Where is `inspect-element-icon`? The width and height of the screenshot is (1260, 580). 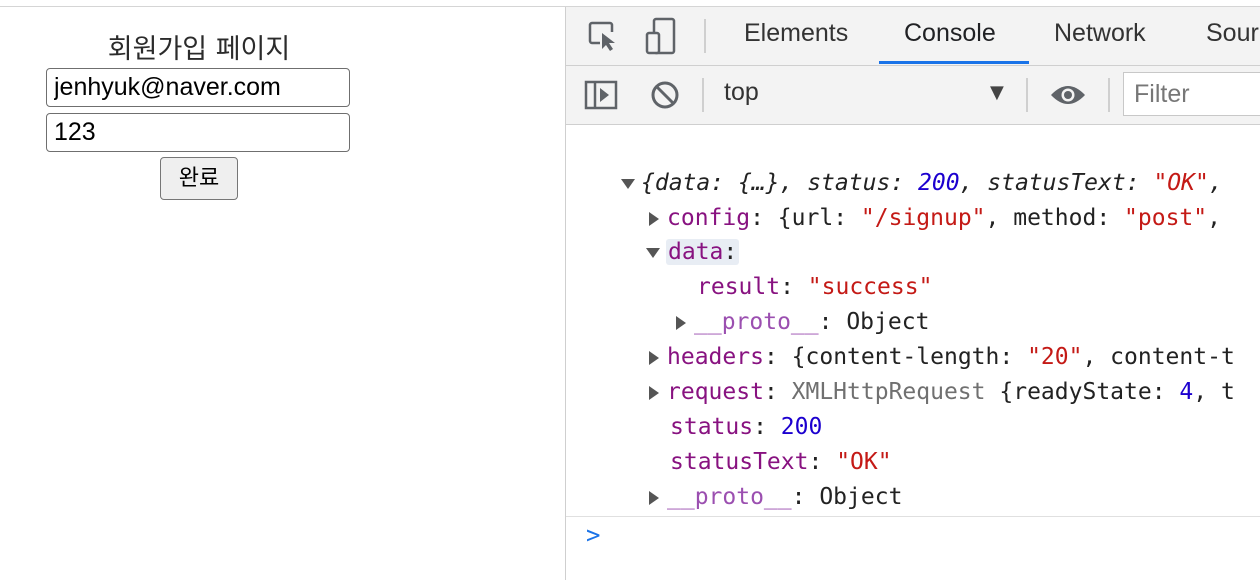 inspect-element-icon is located at coordinates (605, 38).